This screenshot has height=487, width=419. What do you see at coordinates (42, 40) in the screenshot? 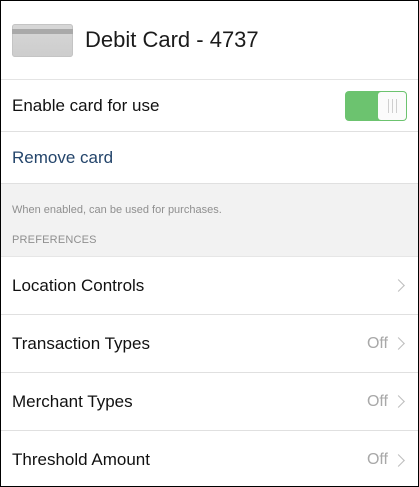
I see `card-icon` at bounding box center [42, 40].